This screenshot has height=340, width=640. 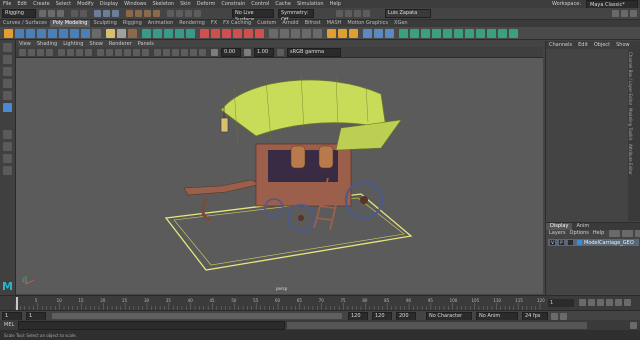 What do you see at coordinates (582, 226) in the screenshot?
I see `tab-anim: Anim` at bounding box center [582, 226].